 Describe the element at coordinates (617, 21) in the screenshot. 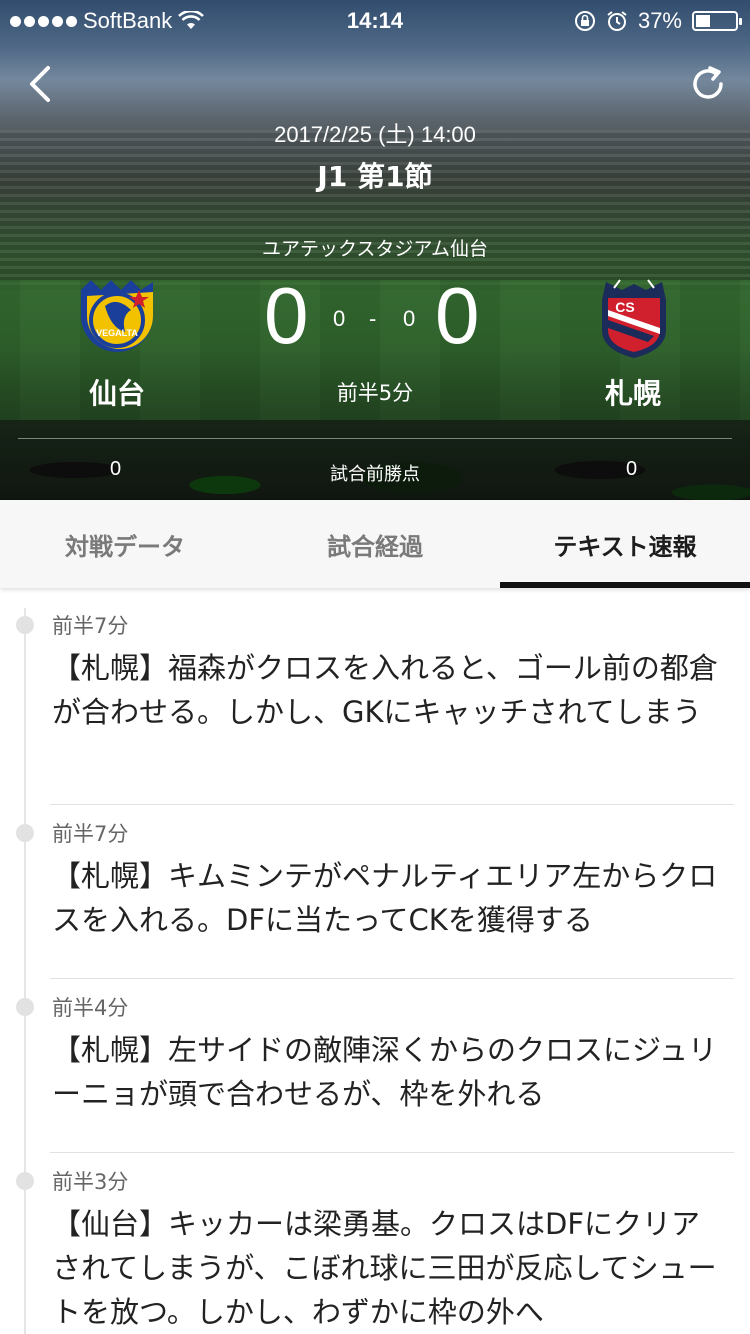

I see `alarm-icon` at that location.